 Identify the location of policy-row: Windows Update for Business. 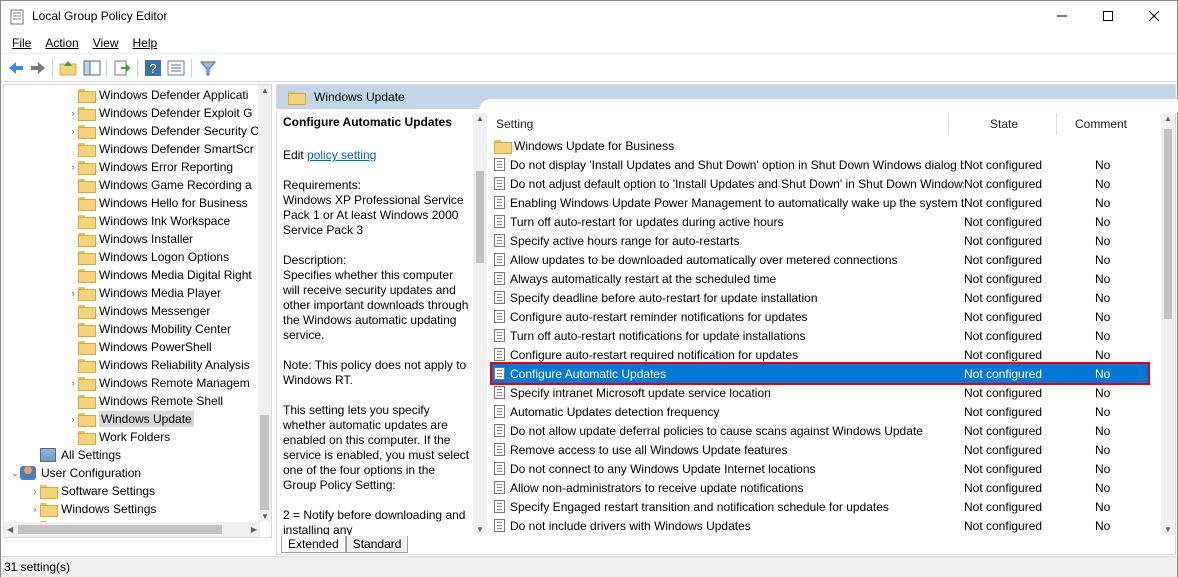
(820, 145).